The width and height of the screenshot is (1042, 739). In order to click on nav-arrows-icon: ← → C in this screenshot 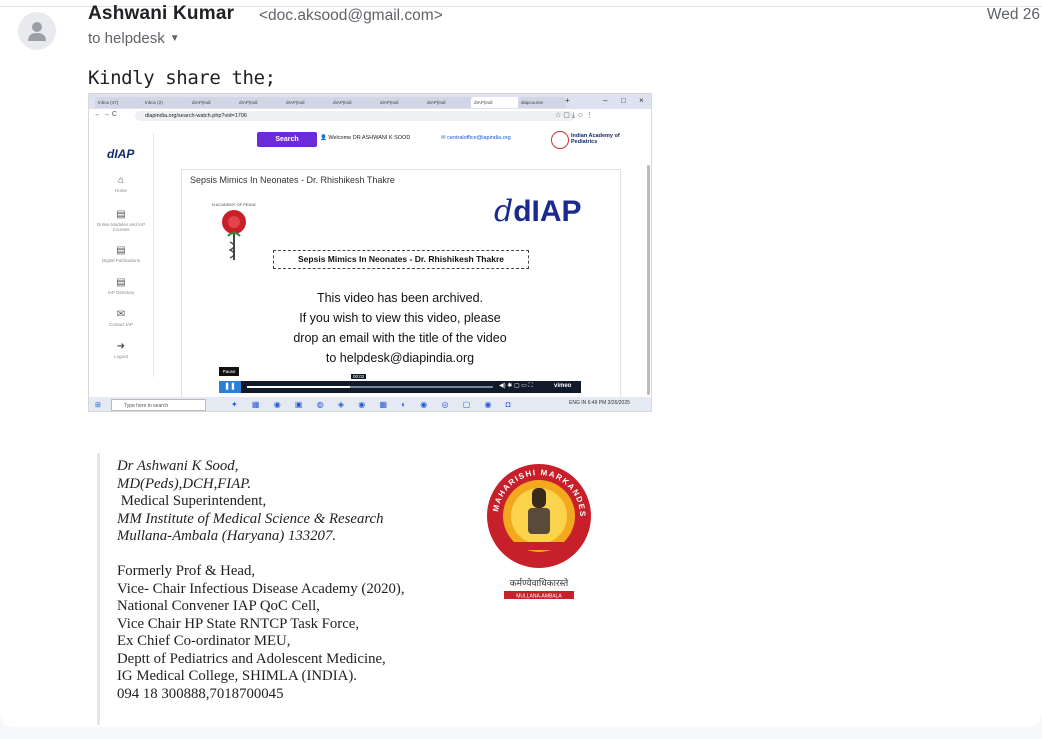, I will do `click(105, 114)`.